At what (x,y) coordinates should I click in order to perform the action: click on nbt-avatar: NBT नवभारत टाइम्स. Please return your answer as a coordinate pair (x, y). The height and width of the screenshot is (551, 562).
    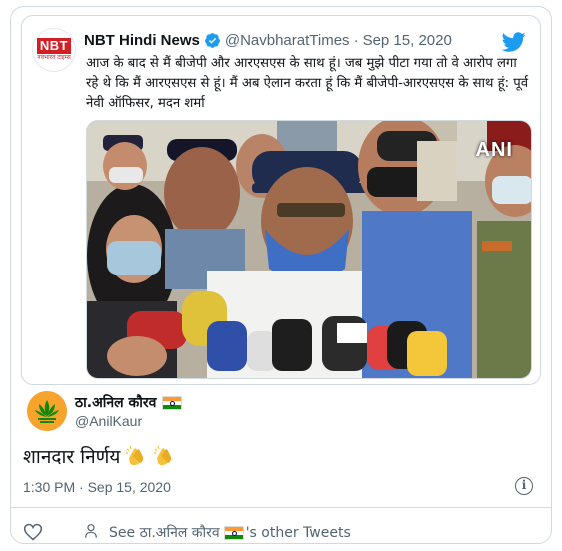
    Looking at the image, I should click on (54, 50).